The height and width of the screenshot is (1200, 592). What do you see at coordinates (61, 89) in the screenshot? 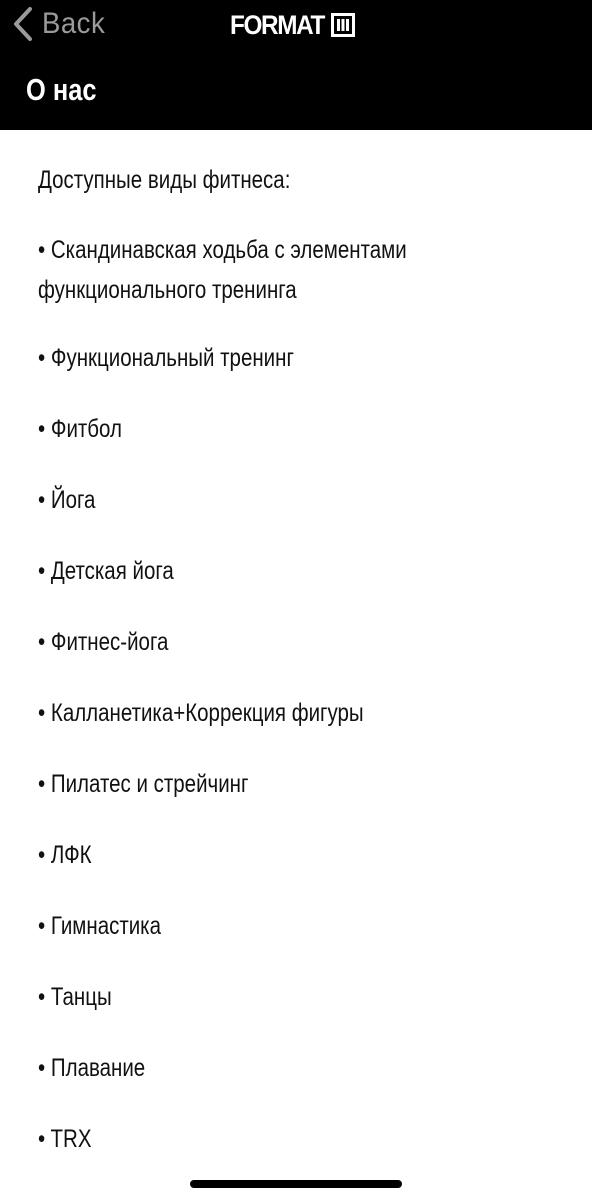
I see `page-title: О нас` at bounding box center [61, 89].